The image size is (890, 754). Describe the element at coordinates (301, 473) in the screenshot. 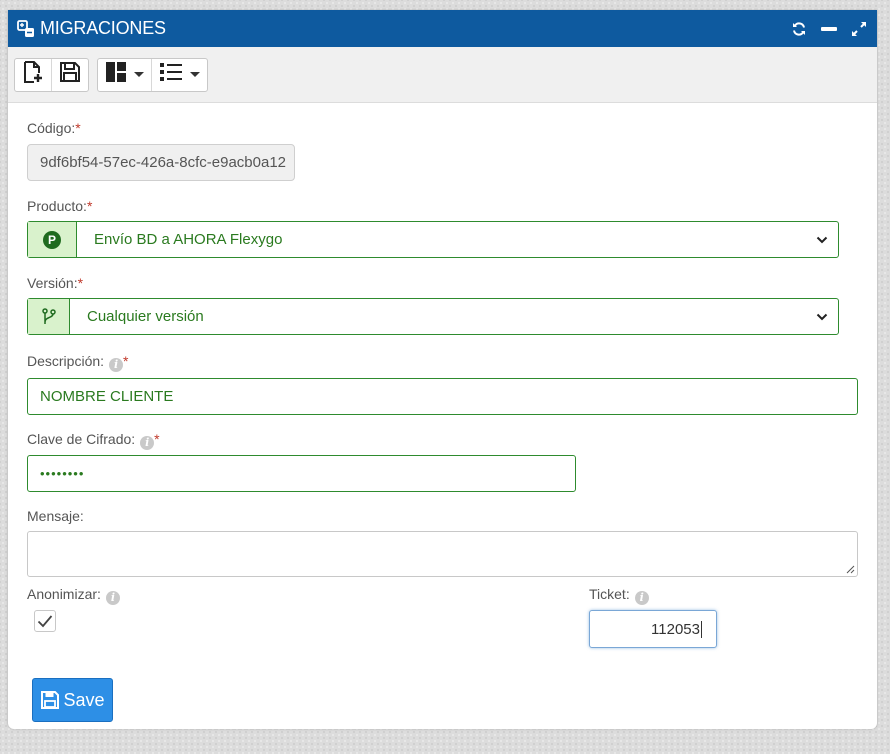

I see `clave-password-input: ••••••••` at that location.